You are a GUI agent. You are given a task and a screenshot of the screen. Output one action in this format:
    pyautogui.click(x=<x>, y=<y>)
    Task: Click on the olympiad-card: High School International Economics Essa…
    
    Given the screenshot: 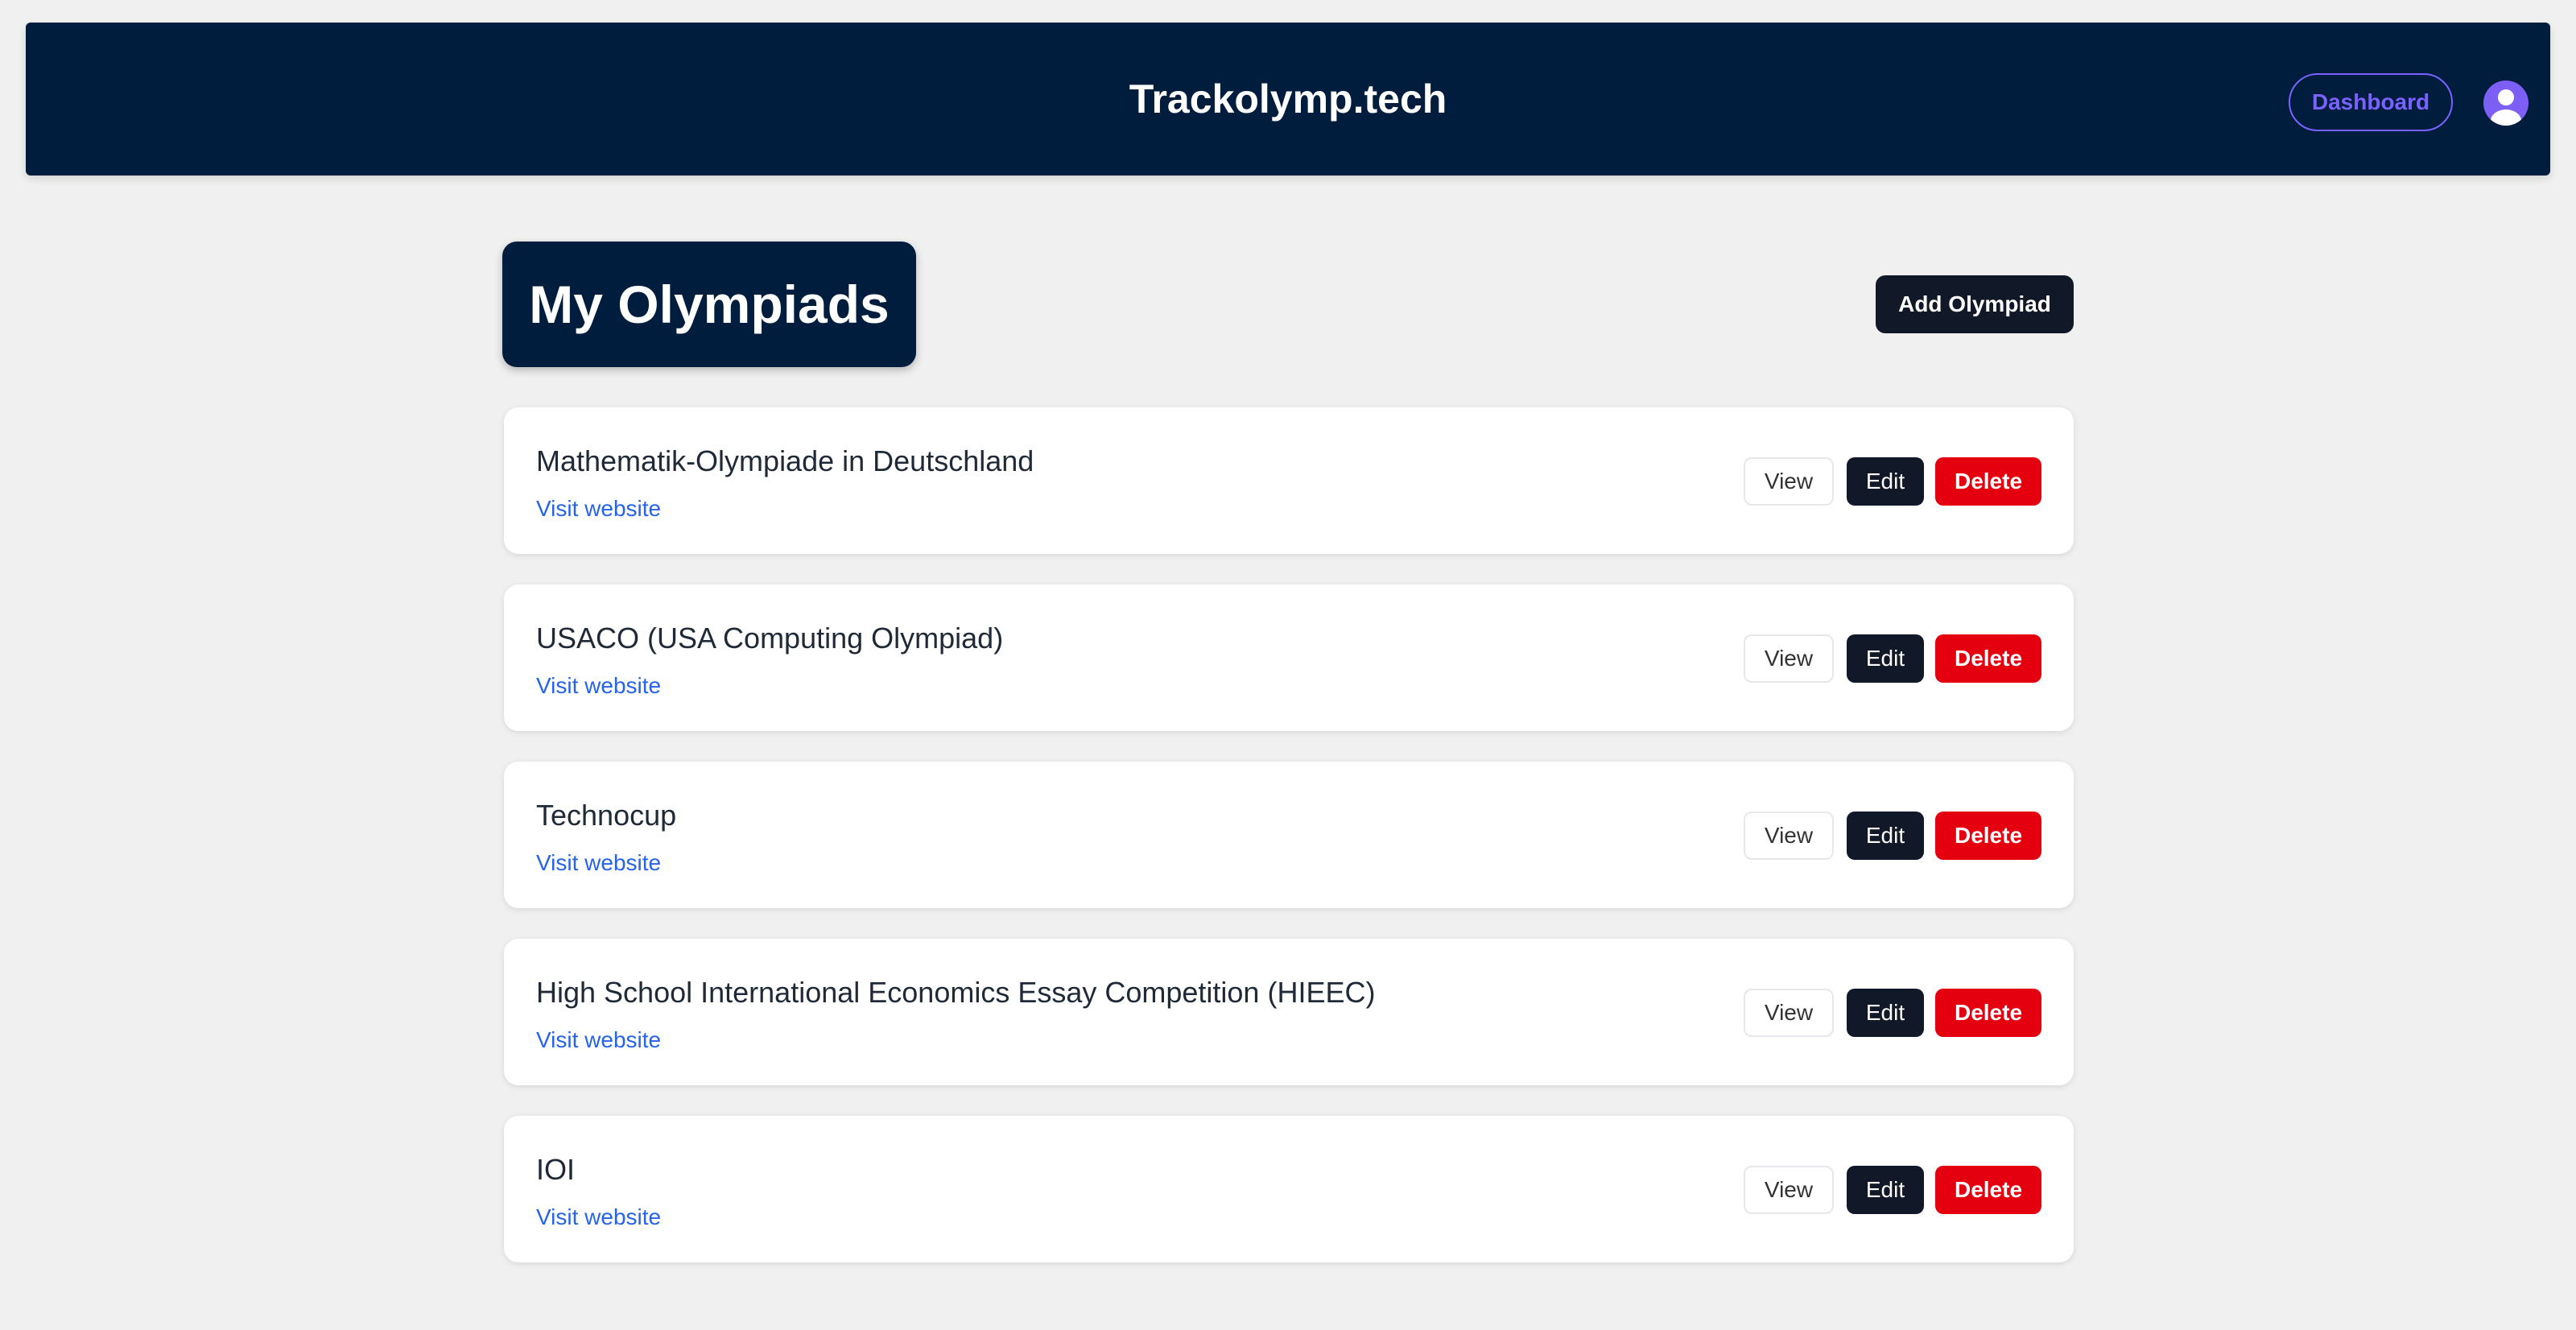 What is the action you would take?
    pyautogui.click(x=1289, y=1012)
    